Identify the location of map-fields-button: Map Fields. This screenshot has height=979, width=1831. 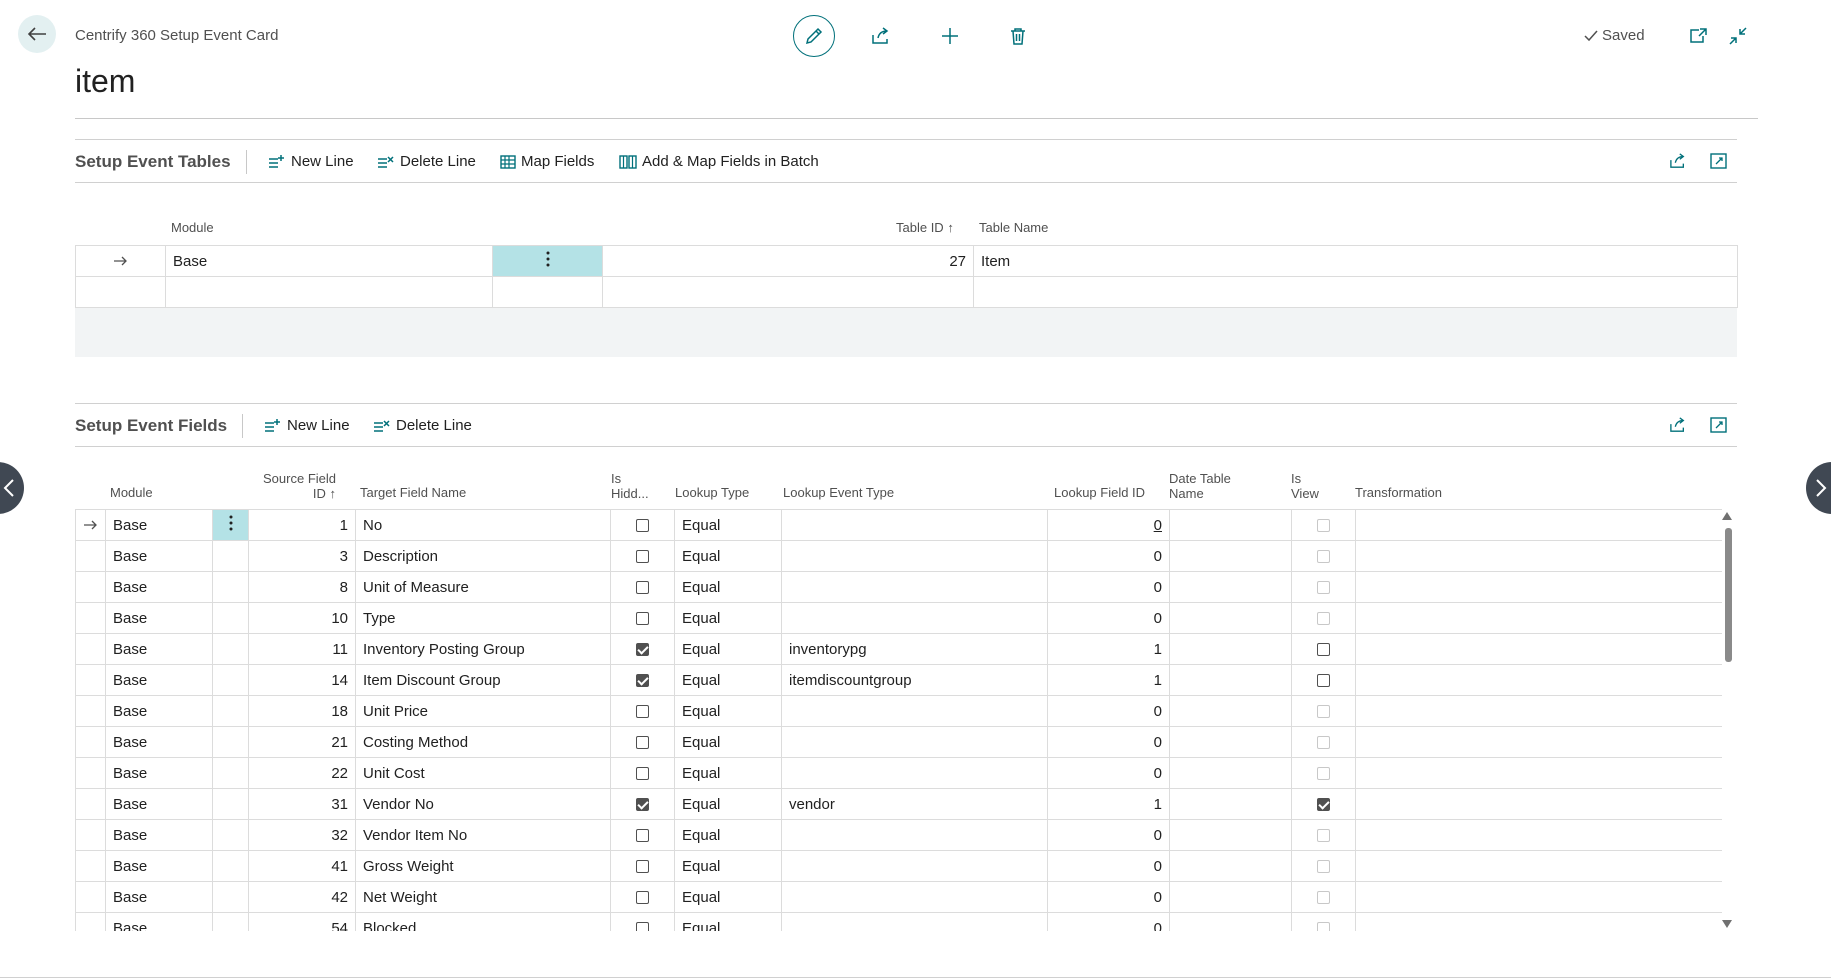
(547, 161).